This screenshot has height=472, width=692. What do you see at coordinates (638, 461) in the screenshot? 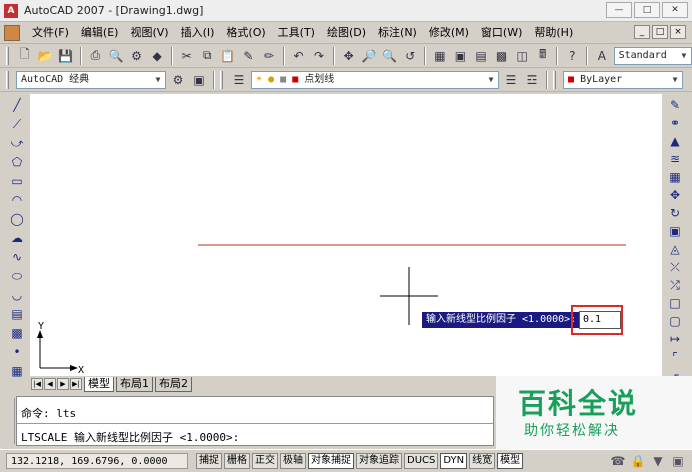
I see `lock-icon: 🔒` at bounding box center [638, 461].